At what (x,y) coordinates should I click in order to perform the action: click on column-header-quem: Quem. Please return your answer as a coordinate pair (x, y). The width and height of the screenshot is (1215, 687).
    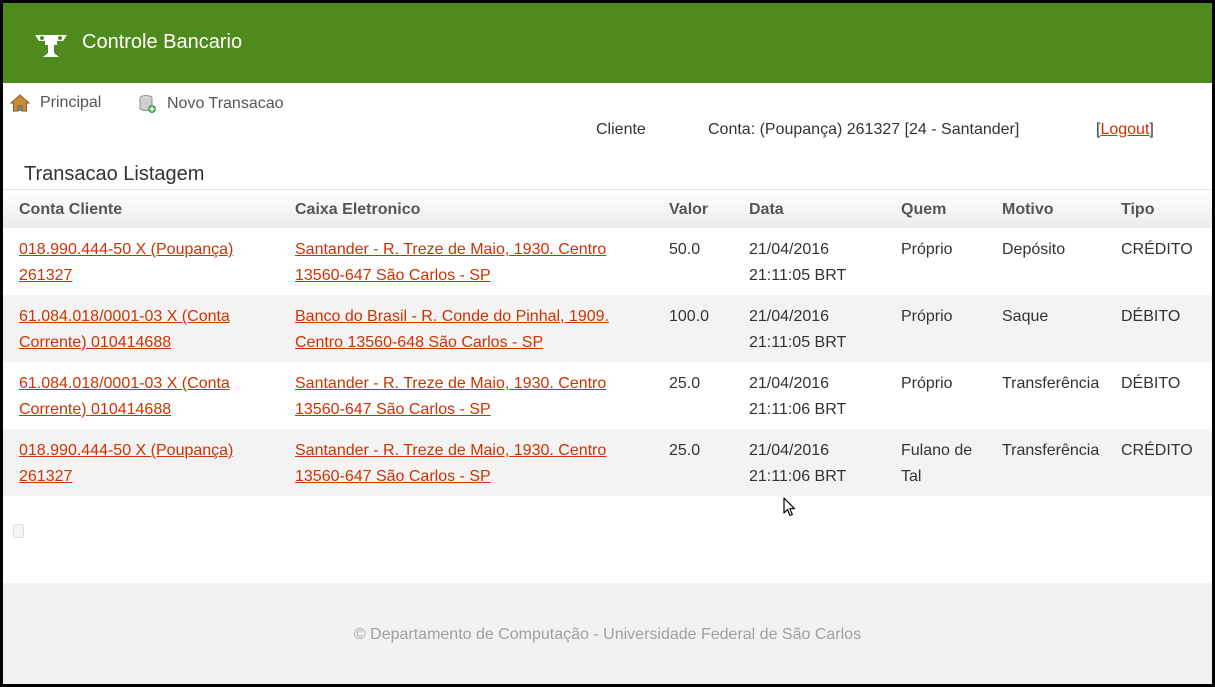
    Looking at the image, I should click on (946, 210).